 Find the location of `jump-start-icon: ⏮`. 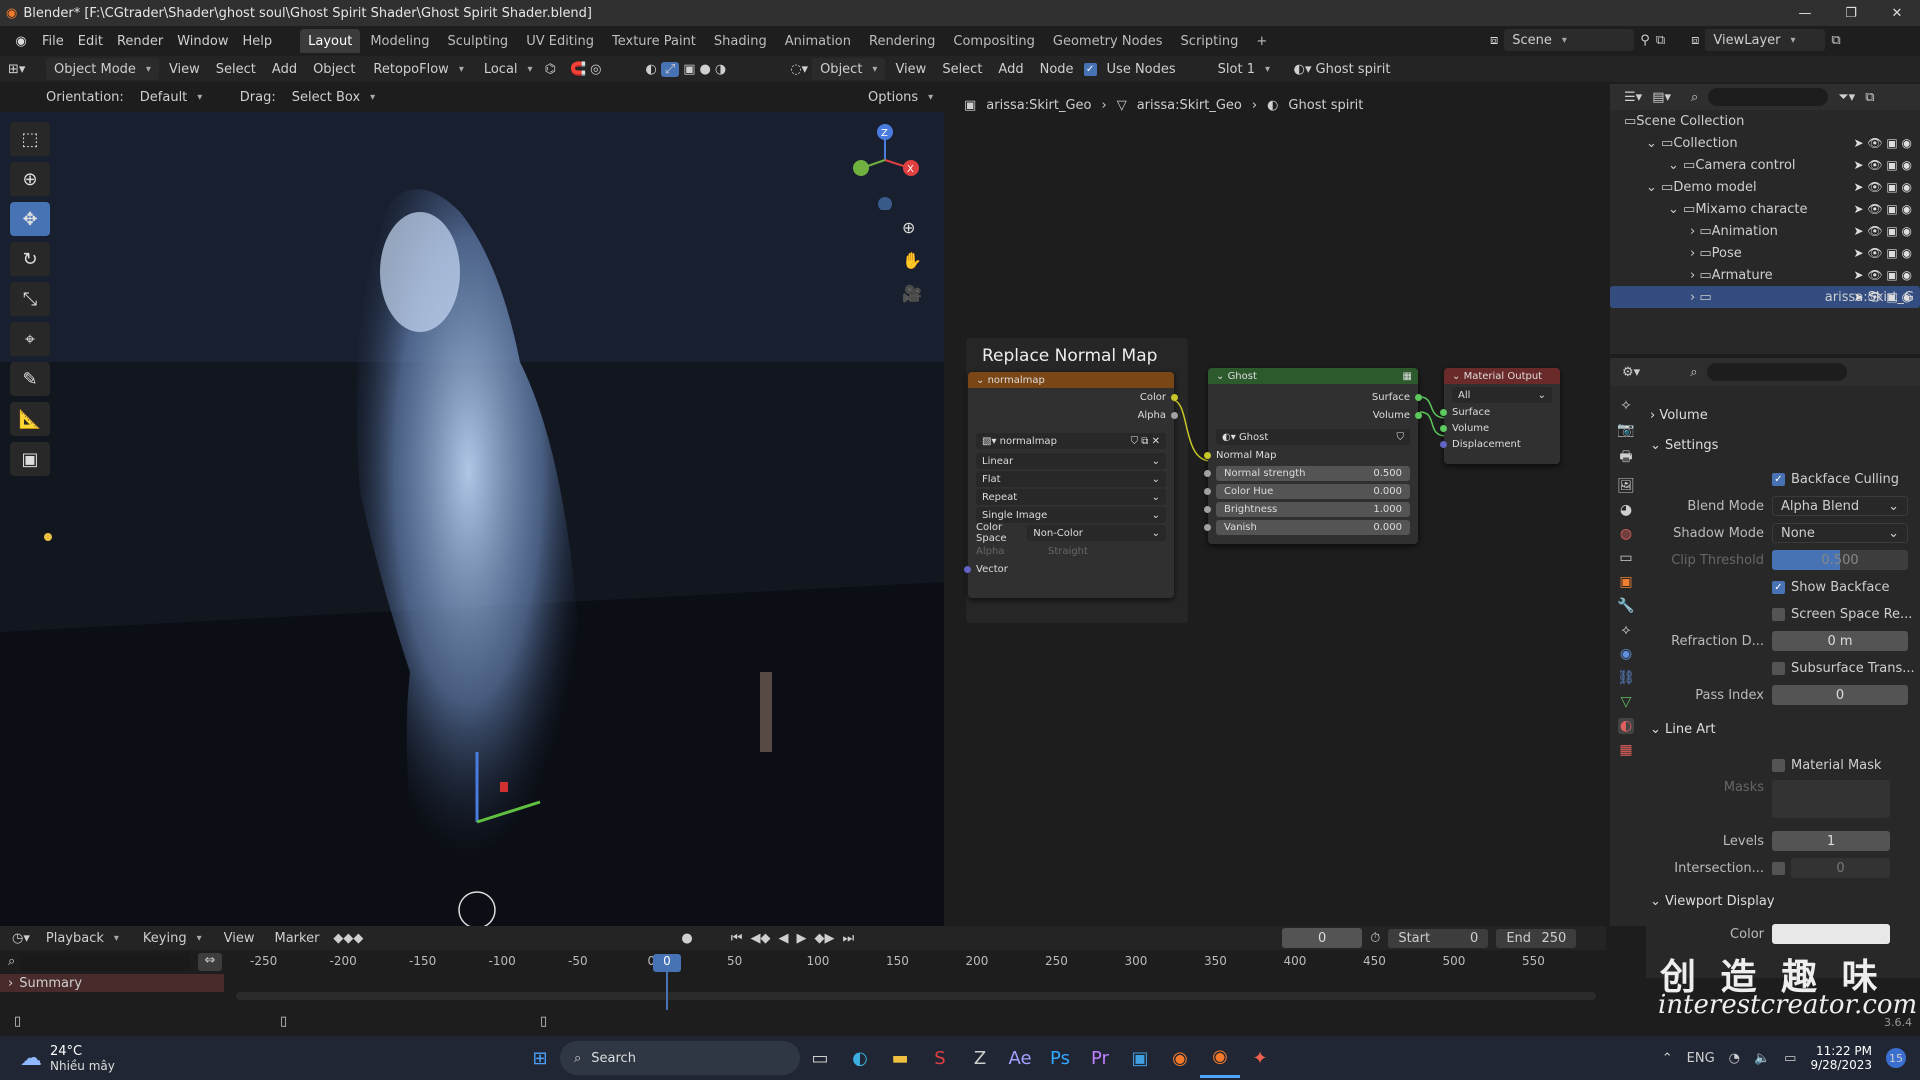

jump-start-icon: ⏮ is located at coordinates (737, 938).